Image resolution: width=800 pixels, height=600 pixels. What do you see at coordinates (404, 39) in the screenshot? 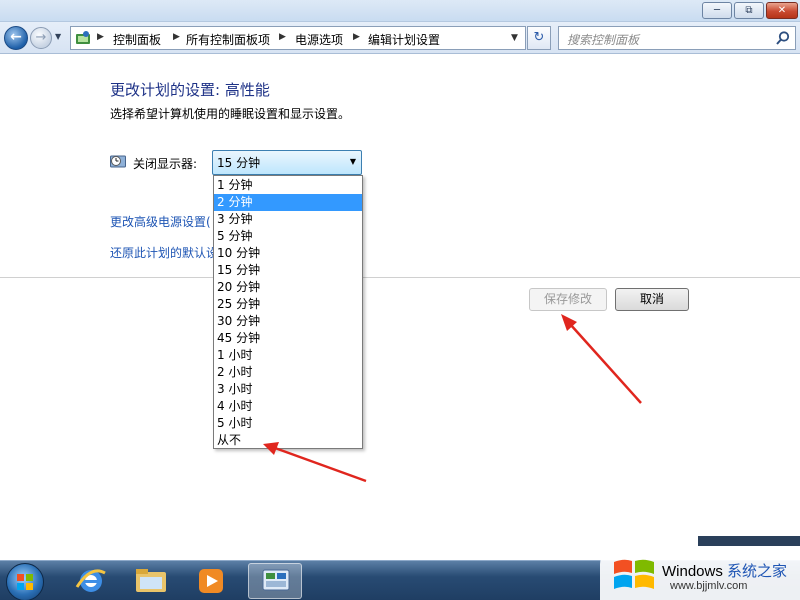
I see `breadcrumb-edit-plan: 编辑计划设置` at bounding box center [404, 39].